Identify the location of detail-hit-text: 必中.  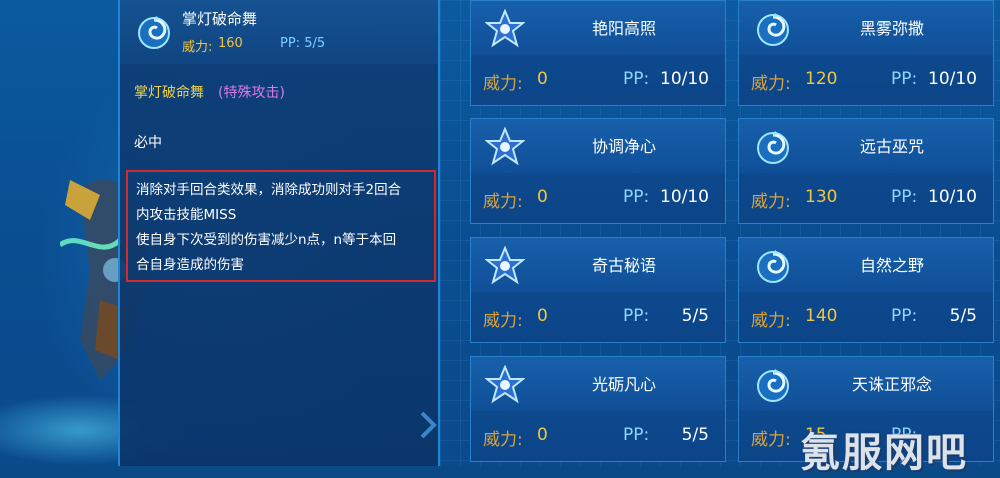
(148, 143).